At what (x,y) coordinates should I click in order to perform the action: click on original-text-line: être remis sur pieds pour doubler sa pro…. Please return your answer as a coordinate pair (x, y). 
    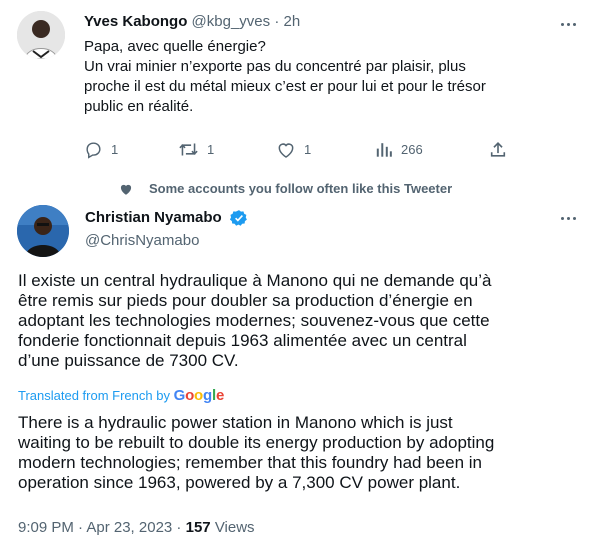
    Looking at the image, I should click on (245, 300).